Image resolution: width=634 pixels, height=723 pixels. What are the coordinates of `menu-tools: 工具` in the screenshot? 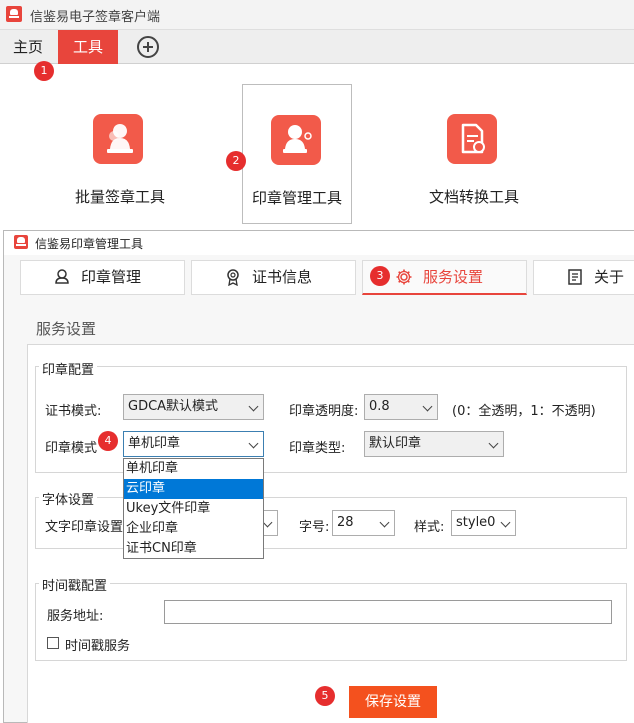 It's located at (88, 47).